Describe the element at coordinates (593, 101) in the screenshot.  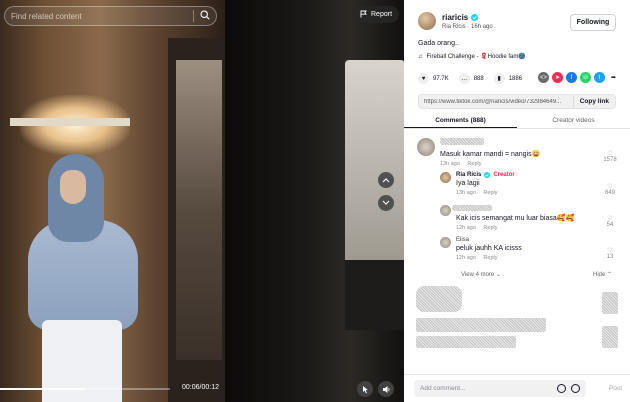
I see `copy-link-button: Copy link` at that location.